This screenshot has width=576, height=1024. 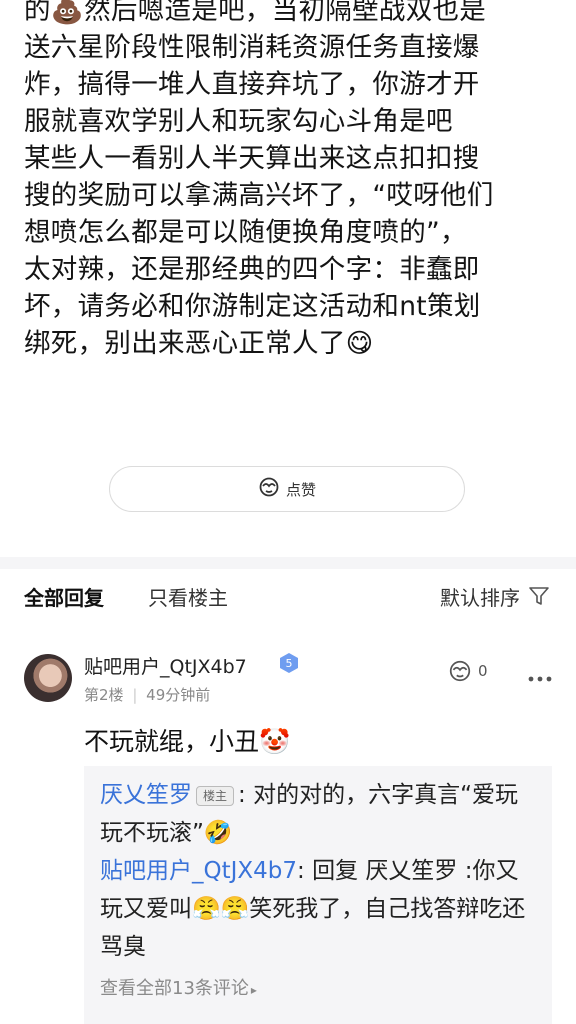 I want to click on more-options-icon, so click(x=540, y=677).